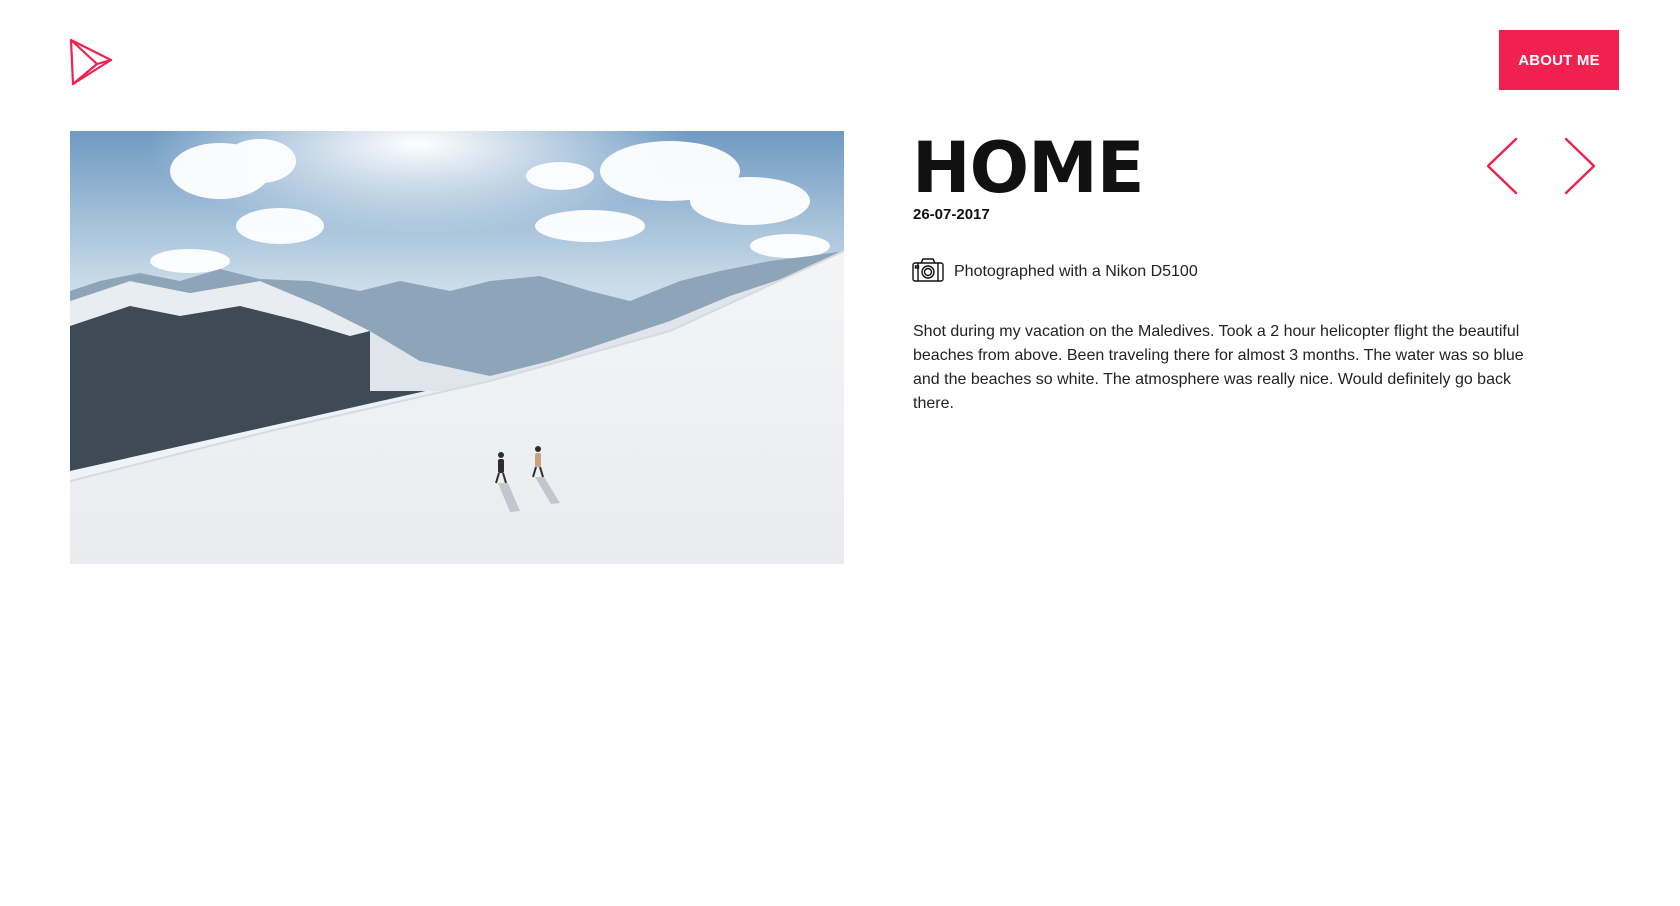 The width and height of the screenshot is (1680, 906). Describe the element at coordinates (1559, 60) in the screenshot. I see `about-me-button: ABOUT ME` at that location.